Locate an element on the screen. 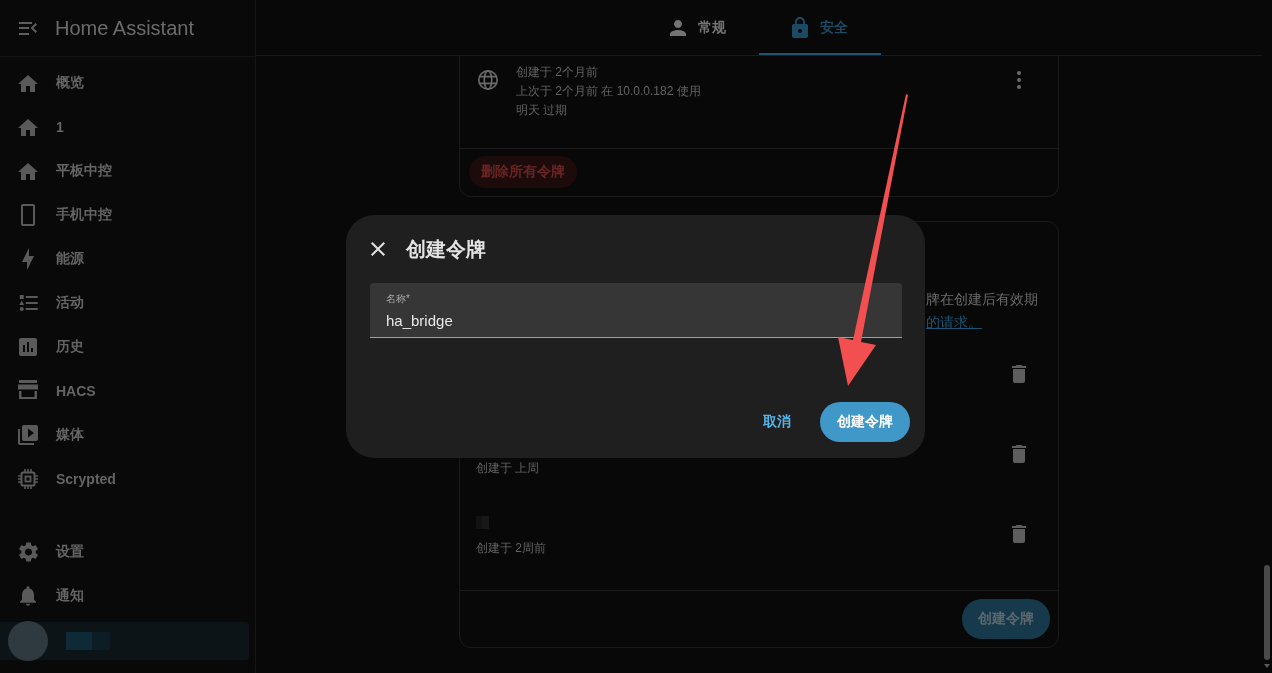  profile-item is located at coordinates (124, 641).